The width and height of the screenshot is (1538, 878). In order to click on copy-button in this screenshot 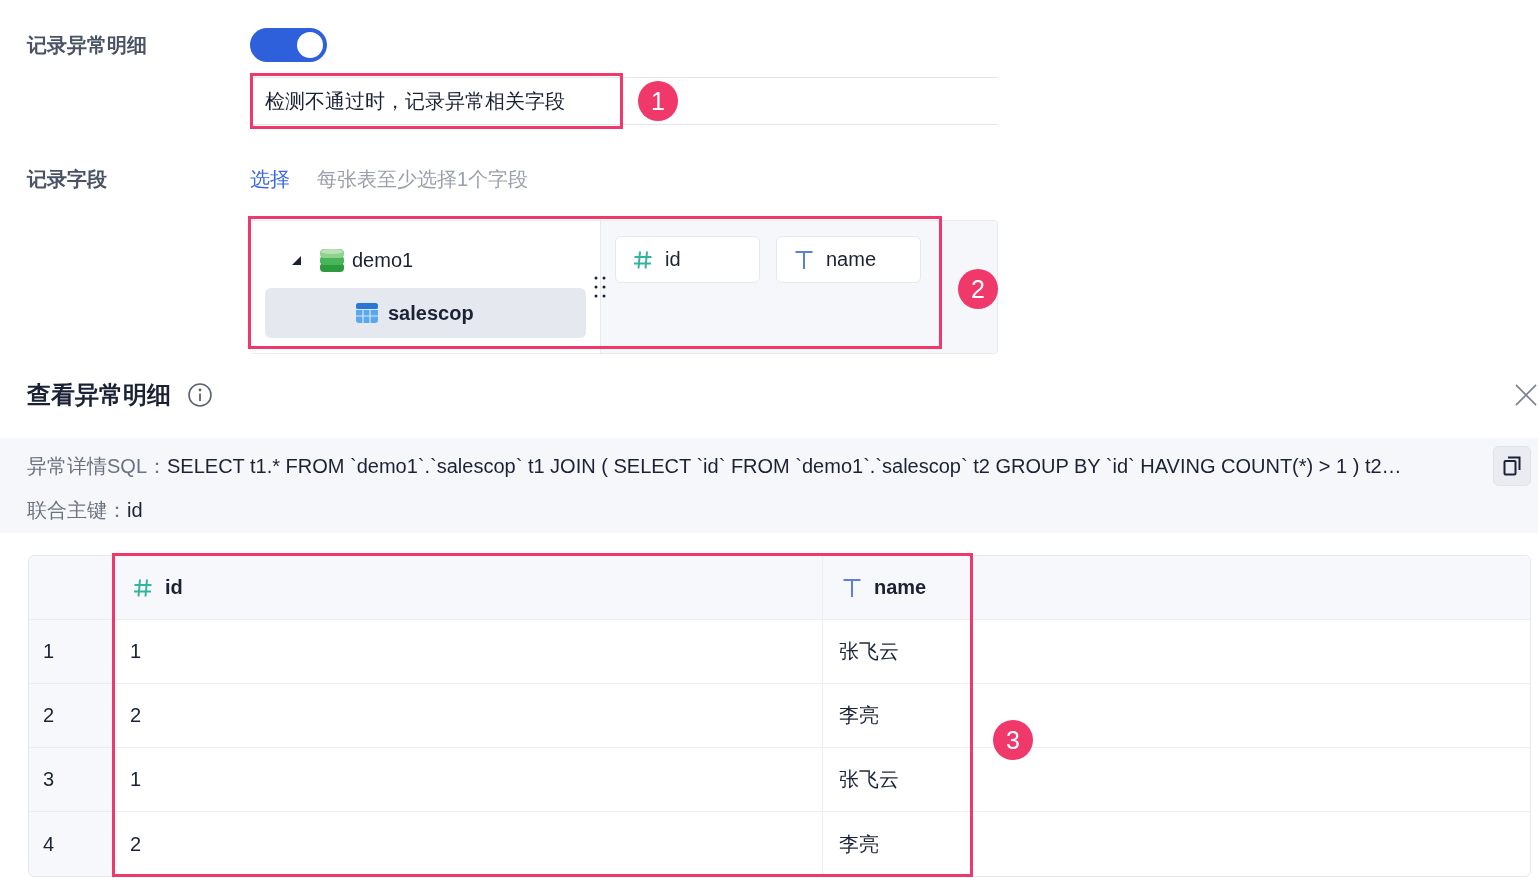, I will do `click(1512, 466)`.